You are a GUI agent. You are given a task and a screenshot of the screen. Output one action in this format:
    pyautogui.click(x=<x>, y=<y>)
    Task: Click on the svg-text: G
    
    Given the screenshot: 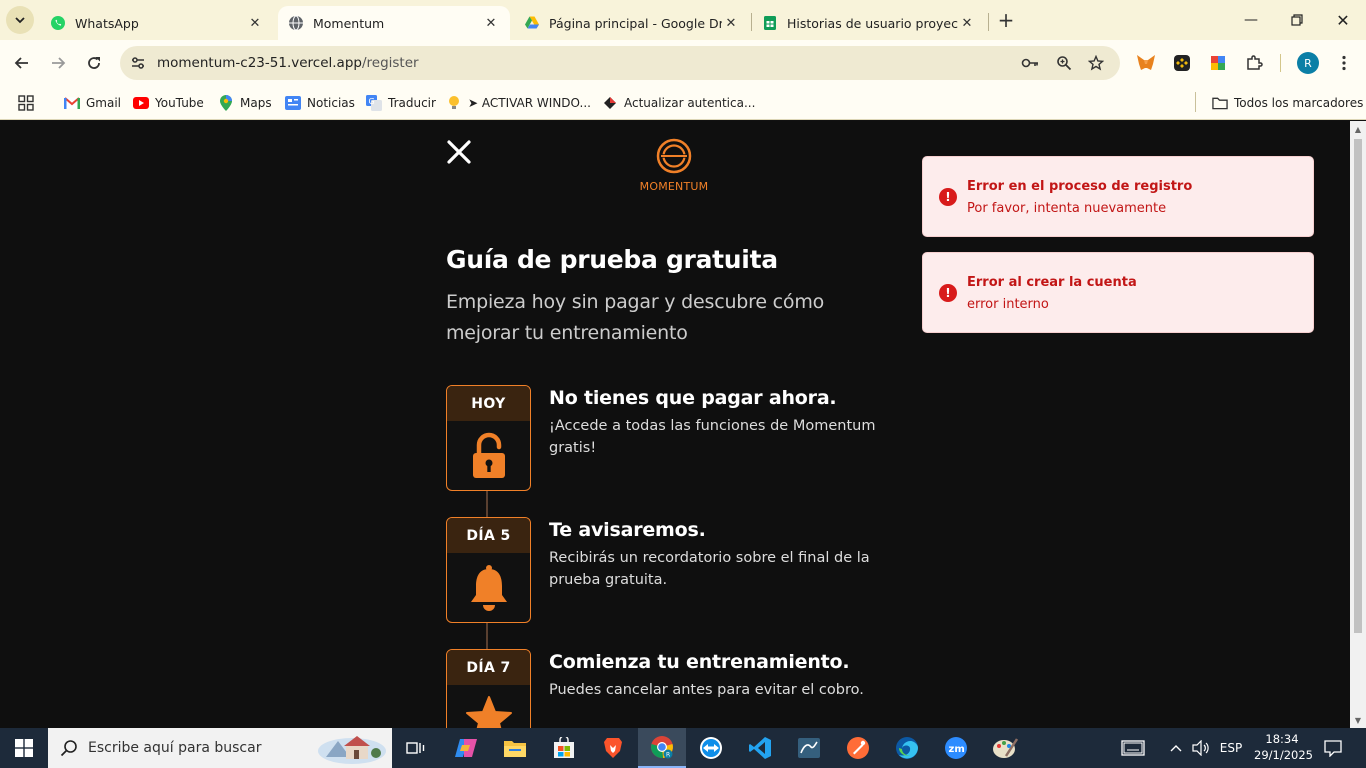 What is the action you would take?
    pyautogui.click(x=372, y=101)
    